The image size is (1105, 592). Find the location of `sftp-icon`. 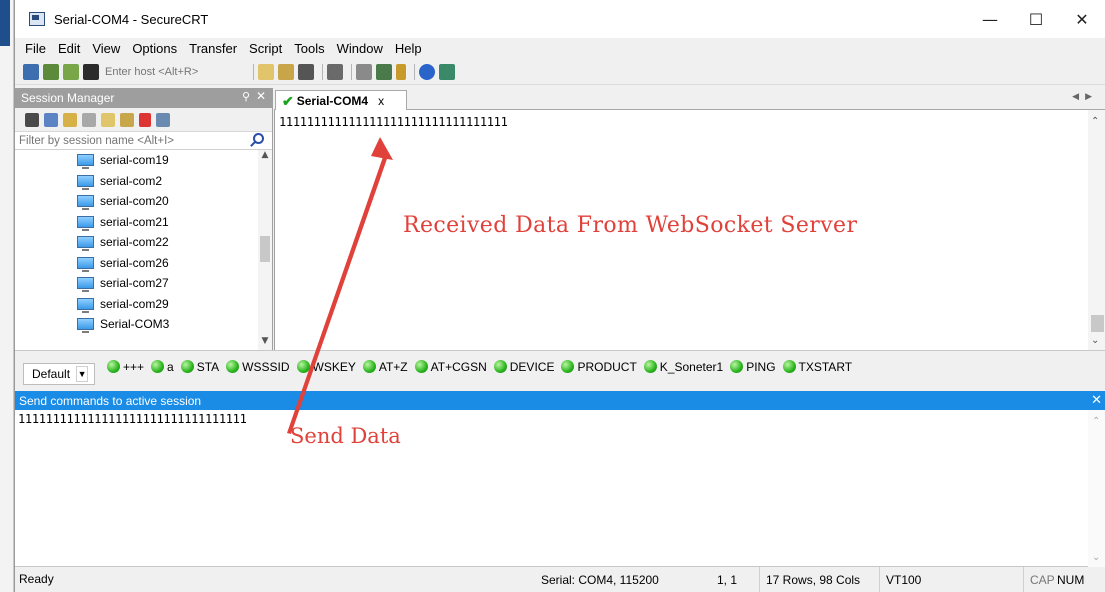

sftp-icon is located at coordinates (447, 71).